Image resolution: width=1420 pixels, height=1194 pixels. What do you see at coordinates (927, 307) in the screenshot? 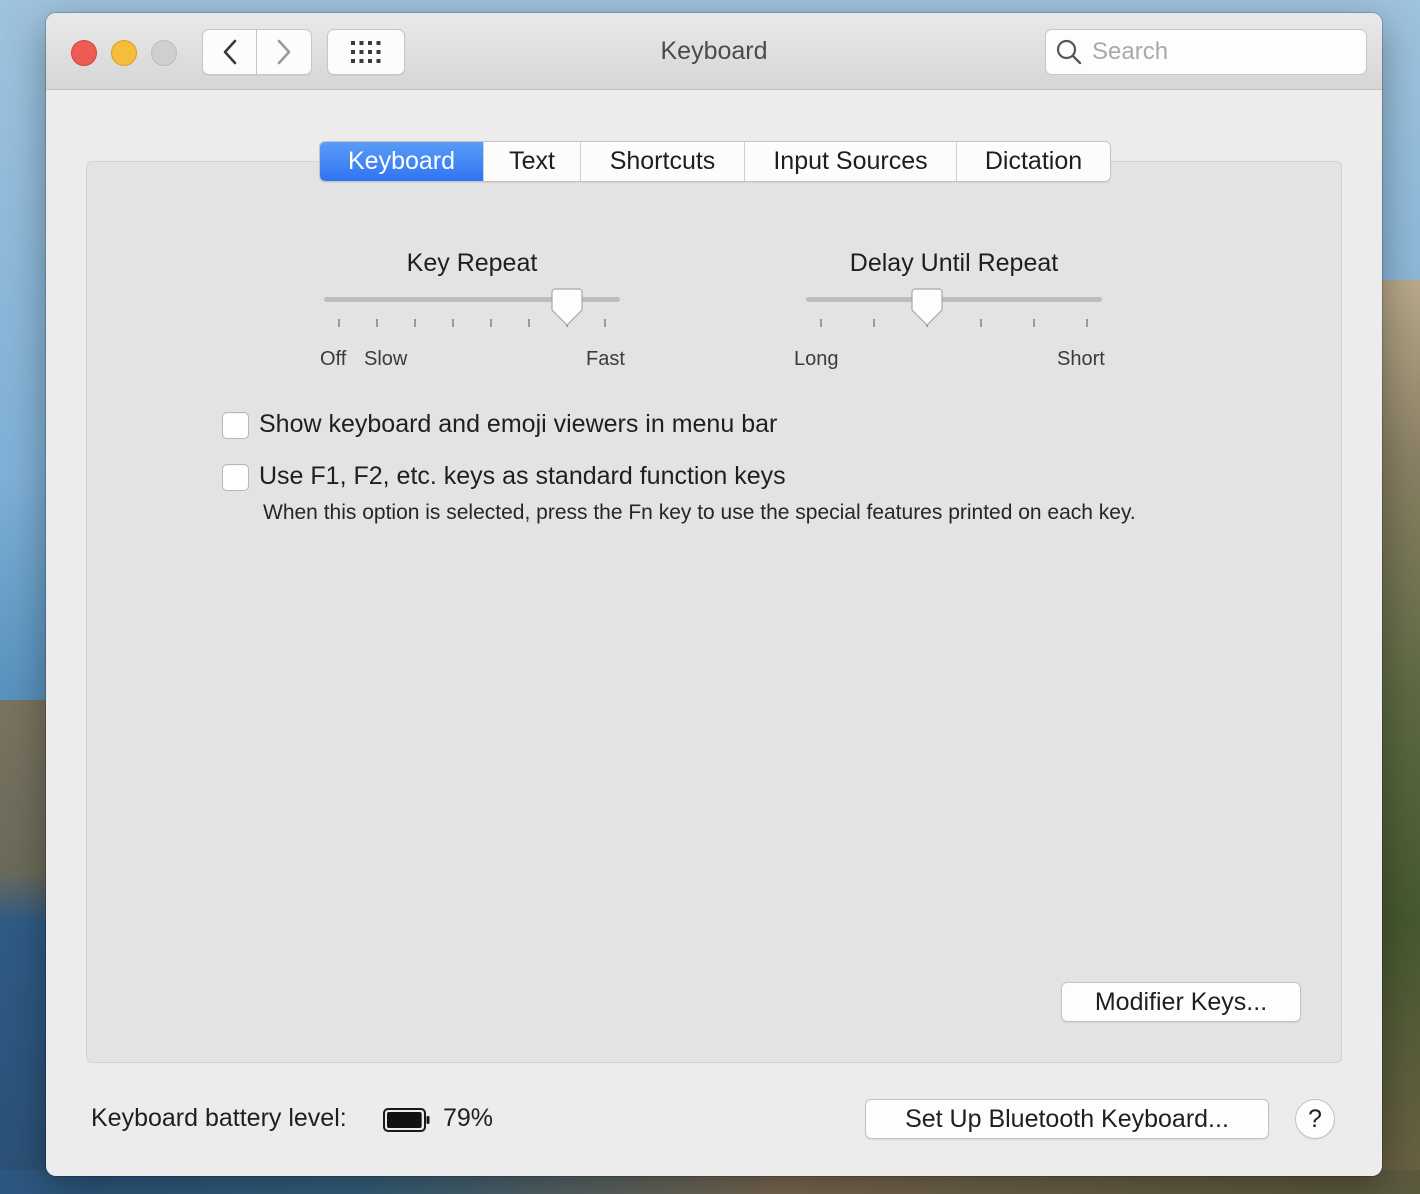
I see `delay-until-repeat-knob` at bounding box center [927, 307].